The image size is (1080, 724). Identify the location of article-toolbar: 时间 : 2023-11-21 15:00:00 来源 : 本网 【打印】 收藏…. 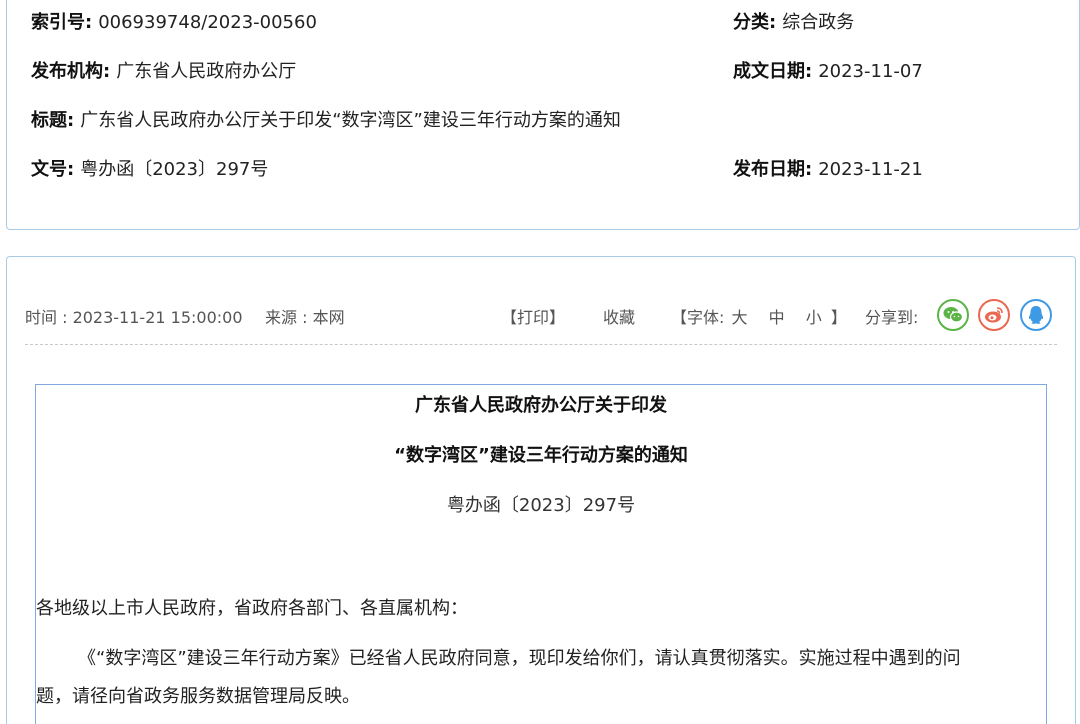
(541, 320).